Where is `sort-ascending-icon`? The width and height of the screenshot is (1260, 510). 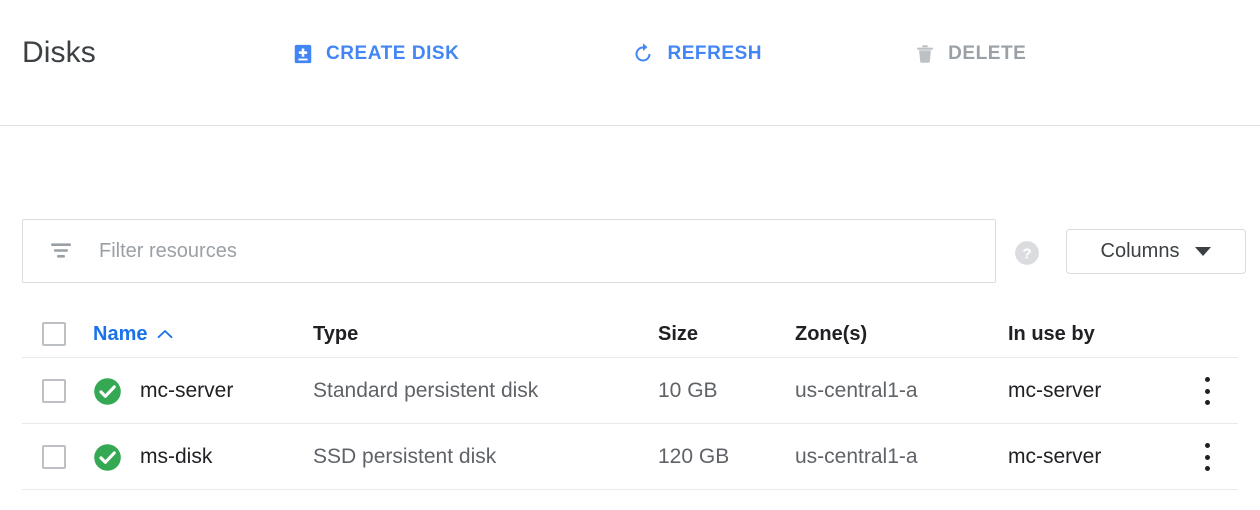 sort-ascending-icon is located at coordinates (165, 334).